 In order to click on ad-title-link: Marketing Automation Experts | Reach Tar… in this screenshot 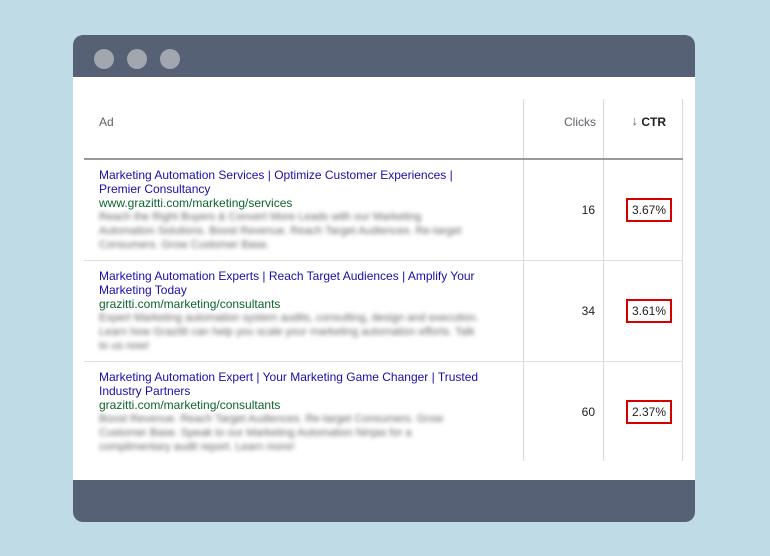, I will do `click(289, 283)`.